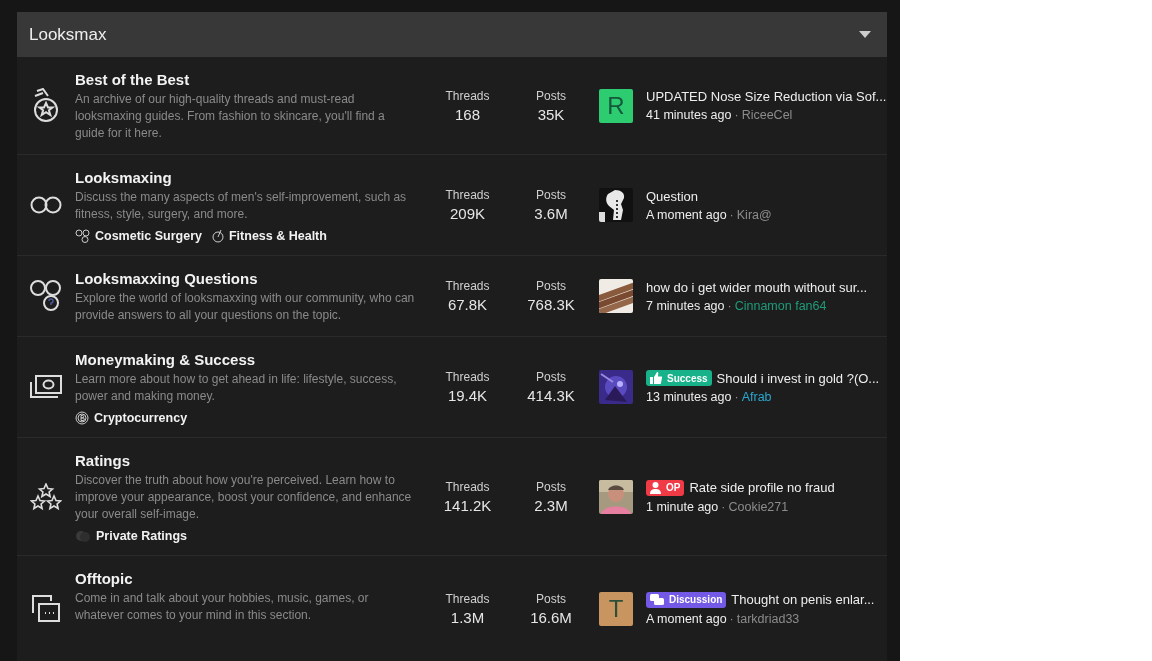 This screenshot has height=661, width=1152. Describe the element at coordinates (230, 116) in the screenshot. I see `forum-description: An archive of our high-quality threads and must-read looksmaxing guides. From fashion to skincare, you'll find a guide for it here.` at that location.